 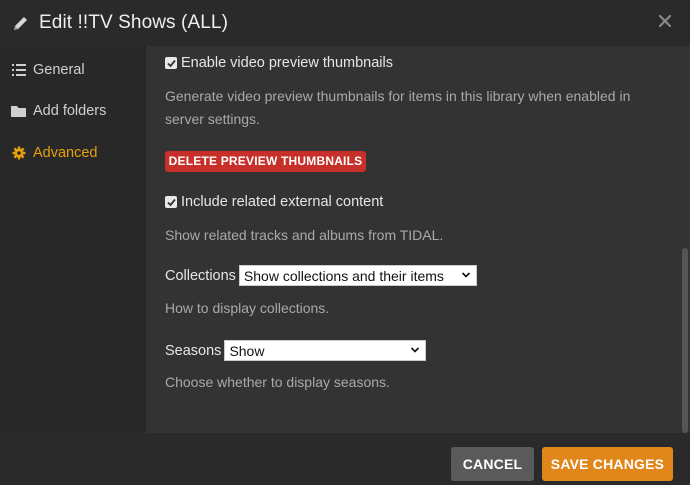 What do you see at coordinates (19, 153) in the screenshot?
I see `gear-icon` at bounding box center [19, 153].